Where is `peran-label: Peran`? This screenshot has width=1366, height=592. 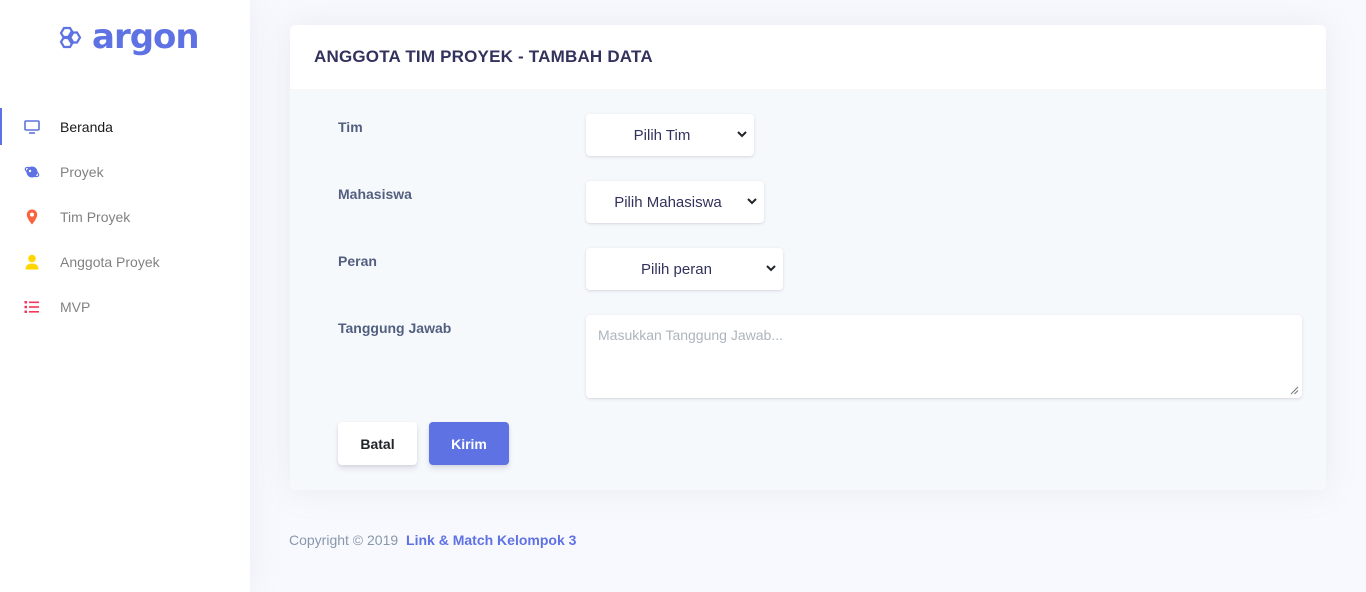
peran-label: Peran is located at coordinates (357, 261).